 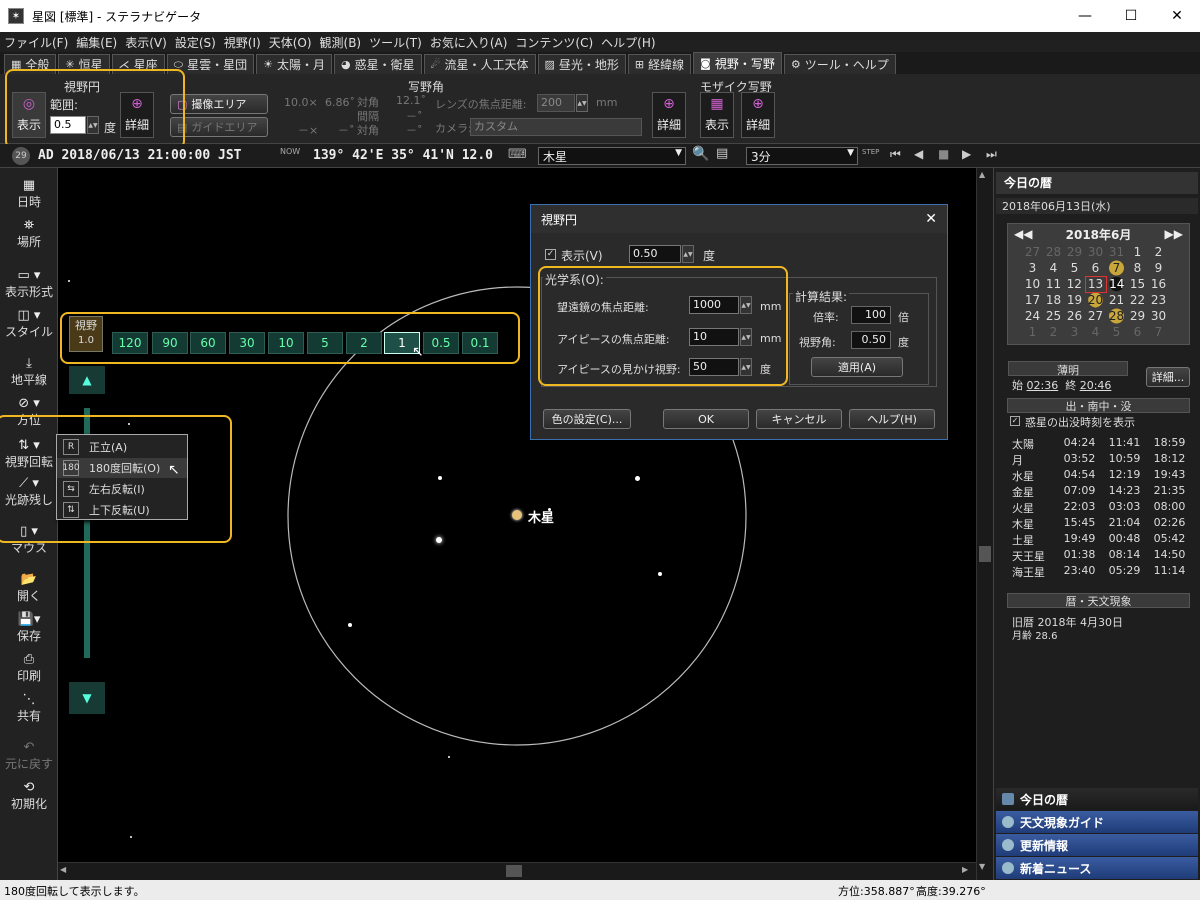 What do you see at coordinates (1137, 284) in the screenshot?
I see `cal-day: 15` at bounding box center [1137, 284].